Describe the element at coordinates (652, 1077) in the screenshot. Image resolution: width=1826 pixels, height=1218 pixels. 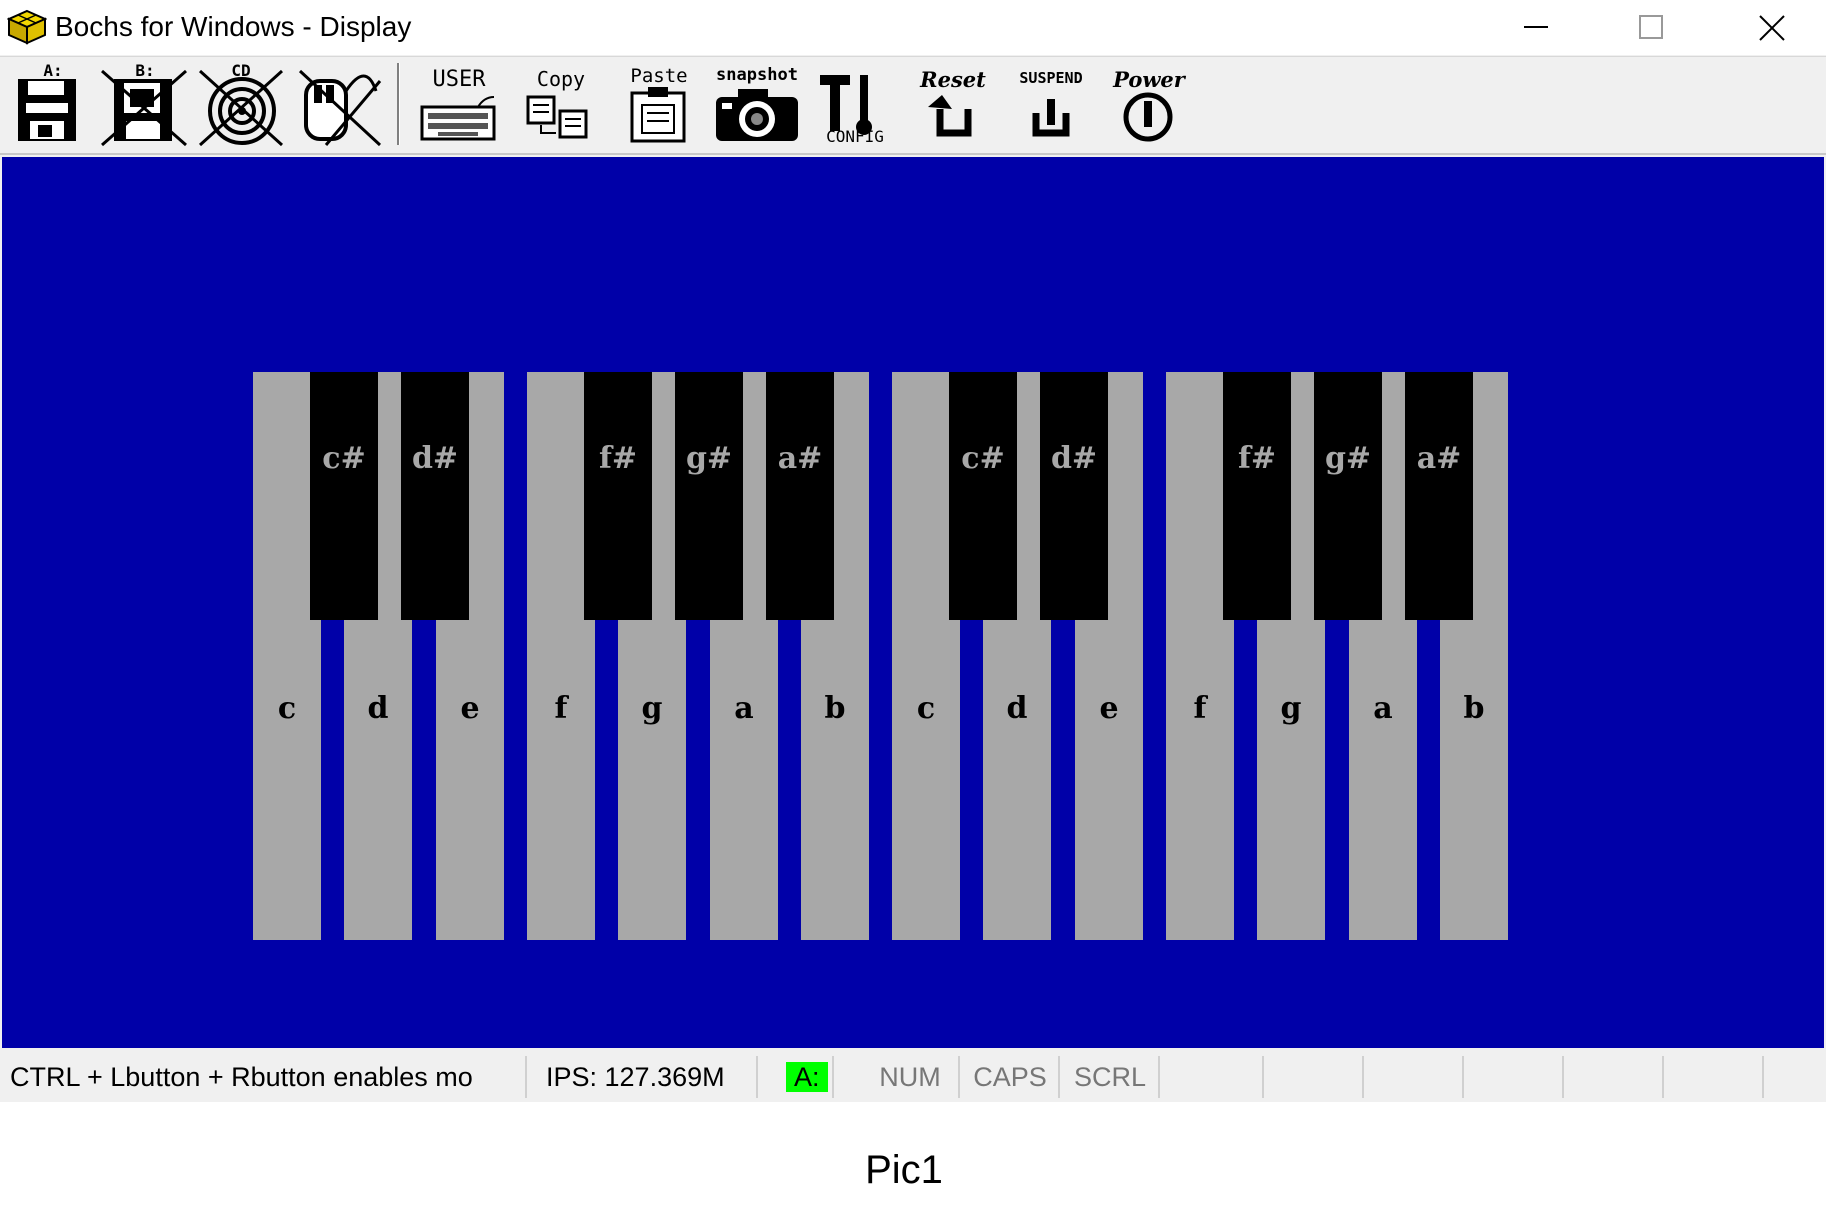
I see `ips-indicator: IPS: 127.369M` at that location.